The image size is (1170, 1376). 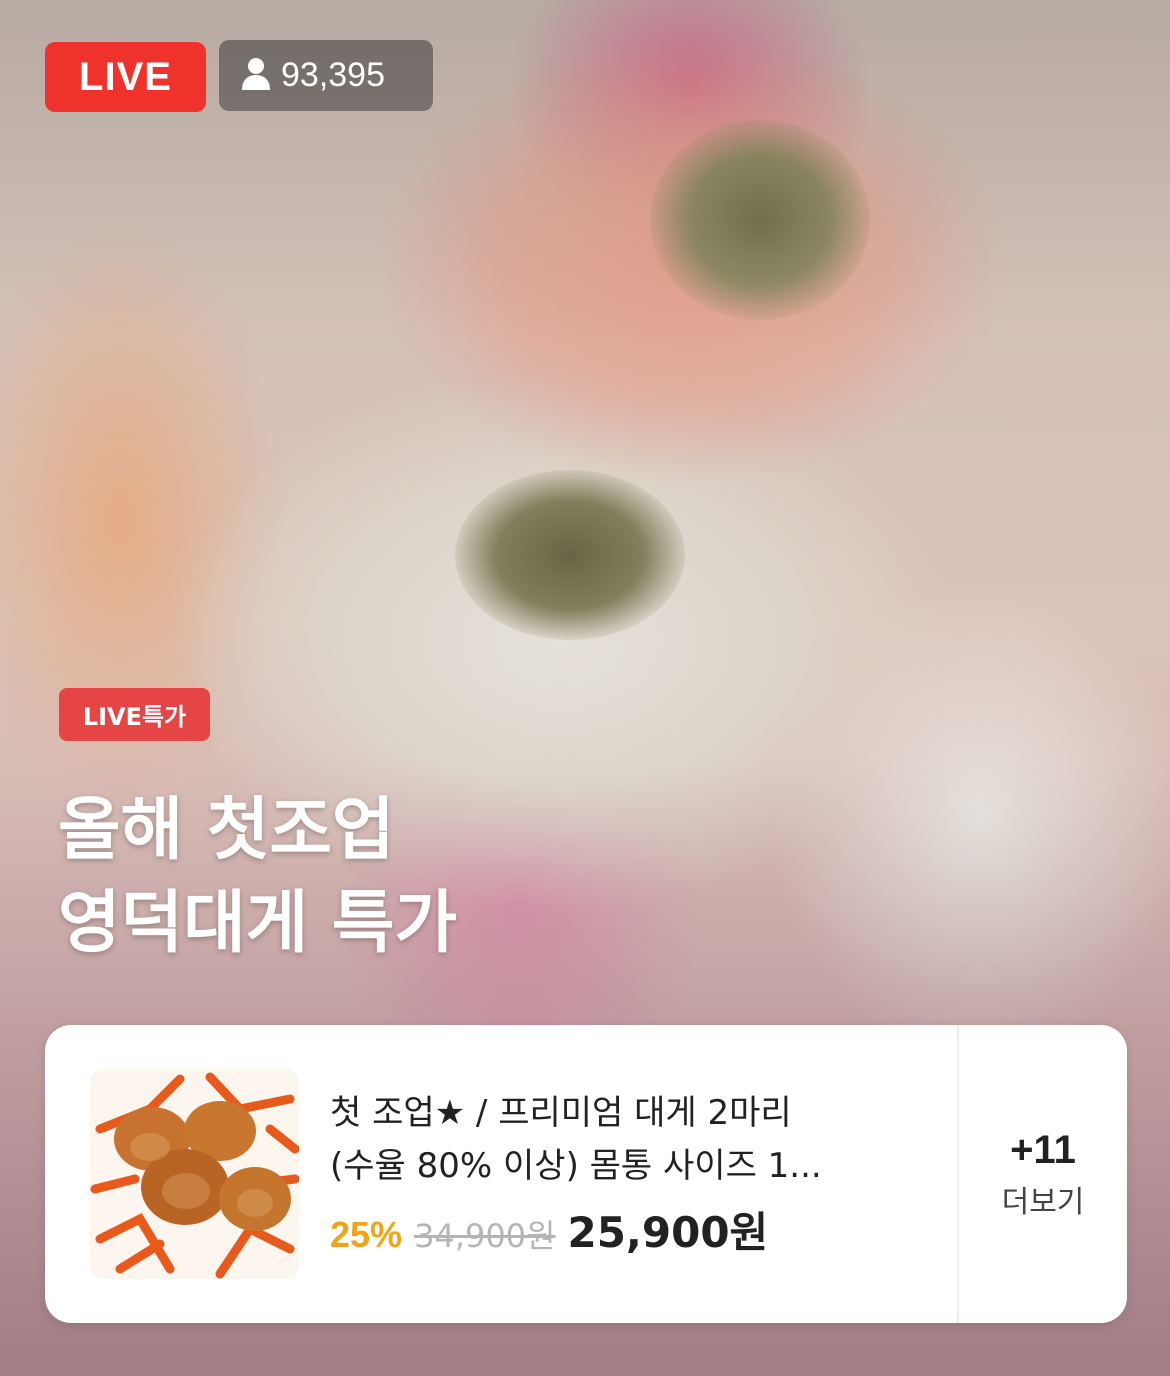 I want to click on more-products-count: +11, so click(x=1043, y=1149).